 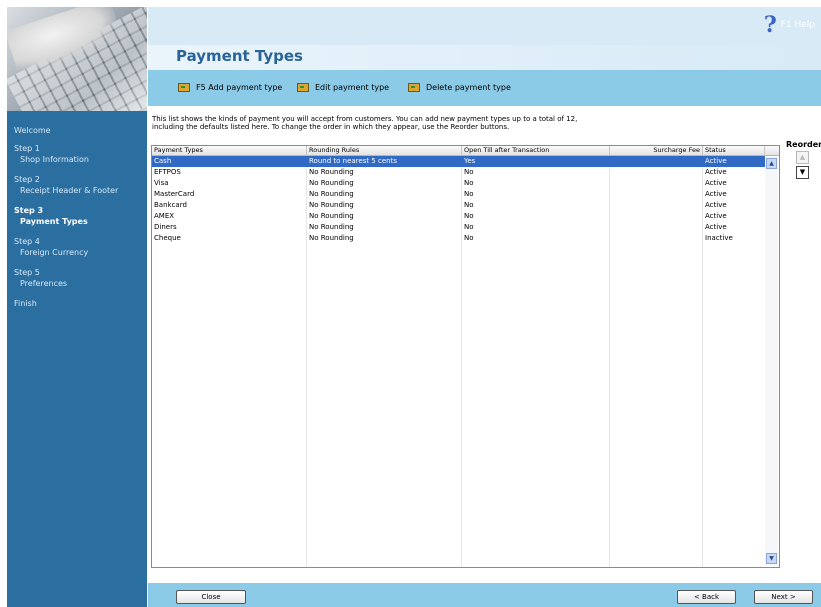 I want to click on add-payment-type-button: F5 Add payment type, so click(x=230, y=87).